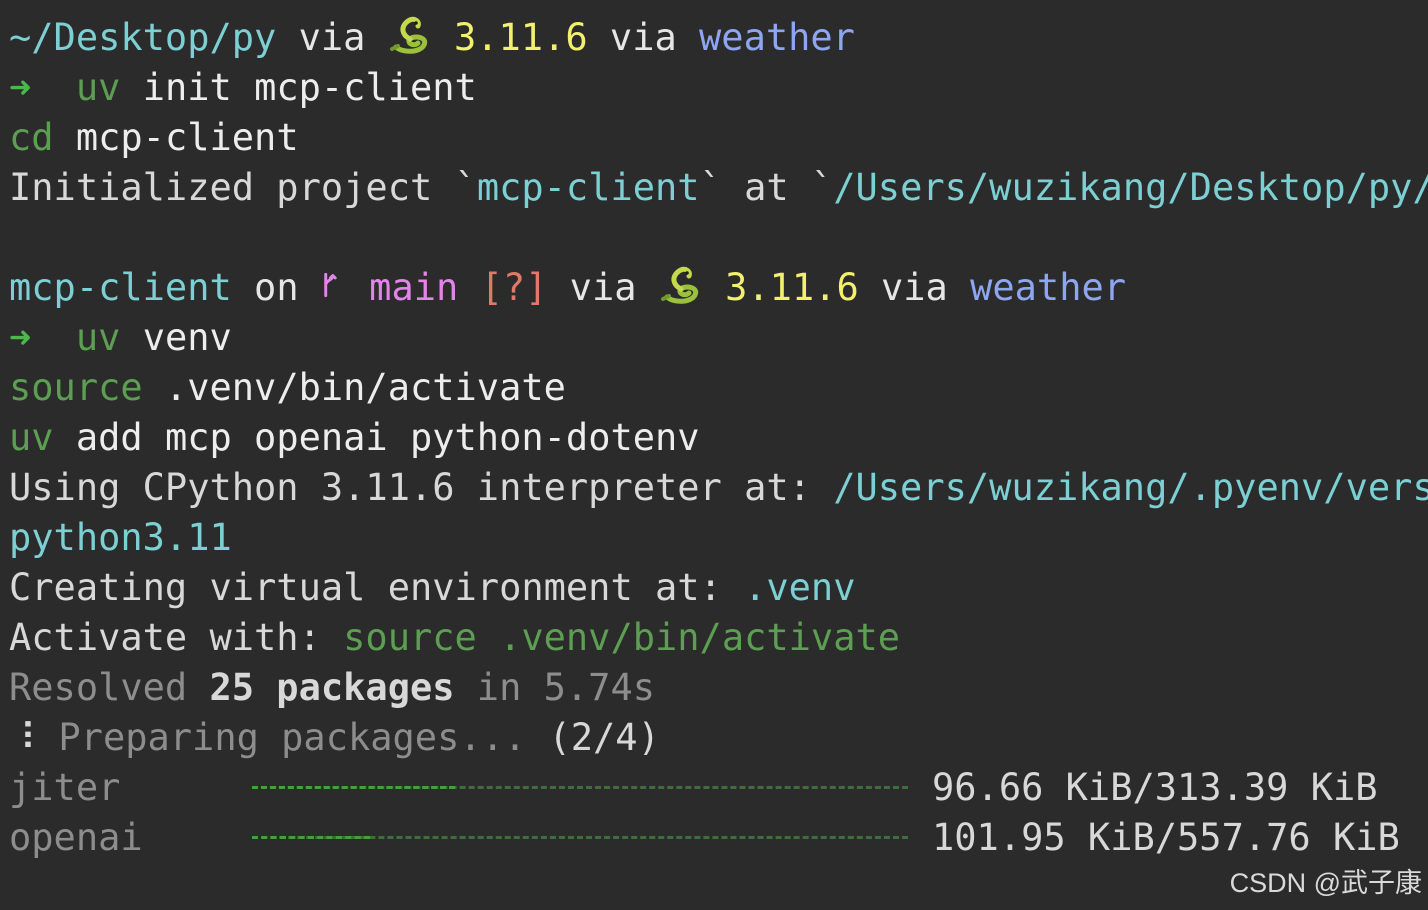  I want to click on output-text: Creating virtual environment at:, so click(377, 587).